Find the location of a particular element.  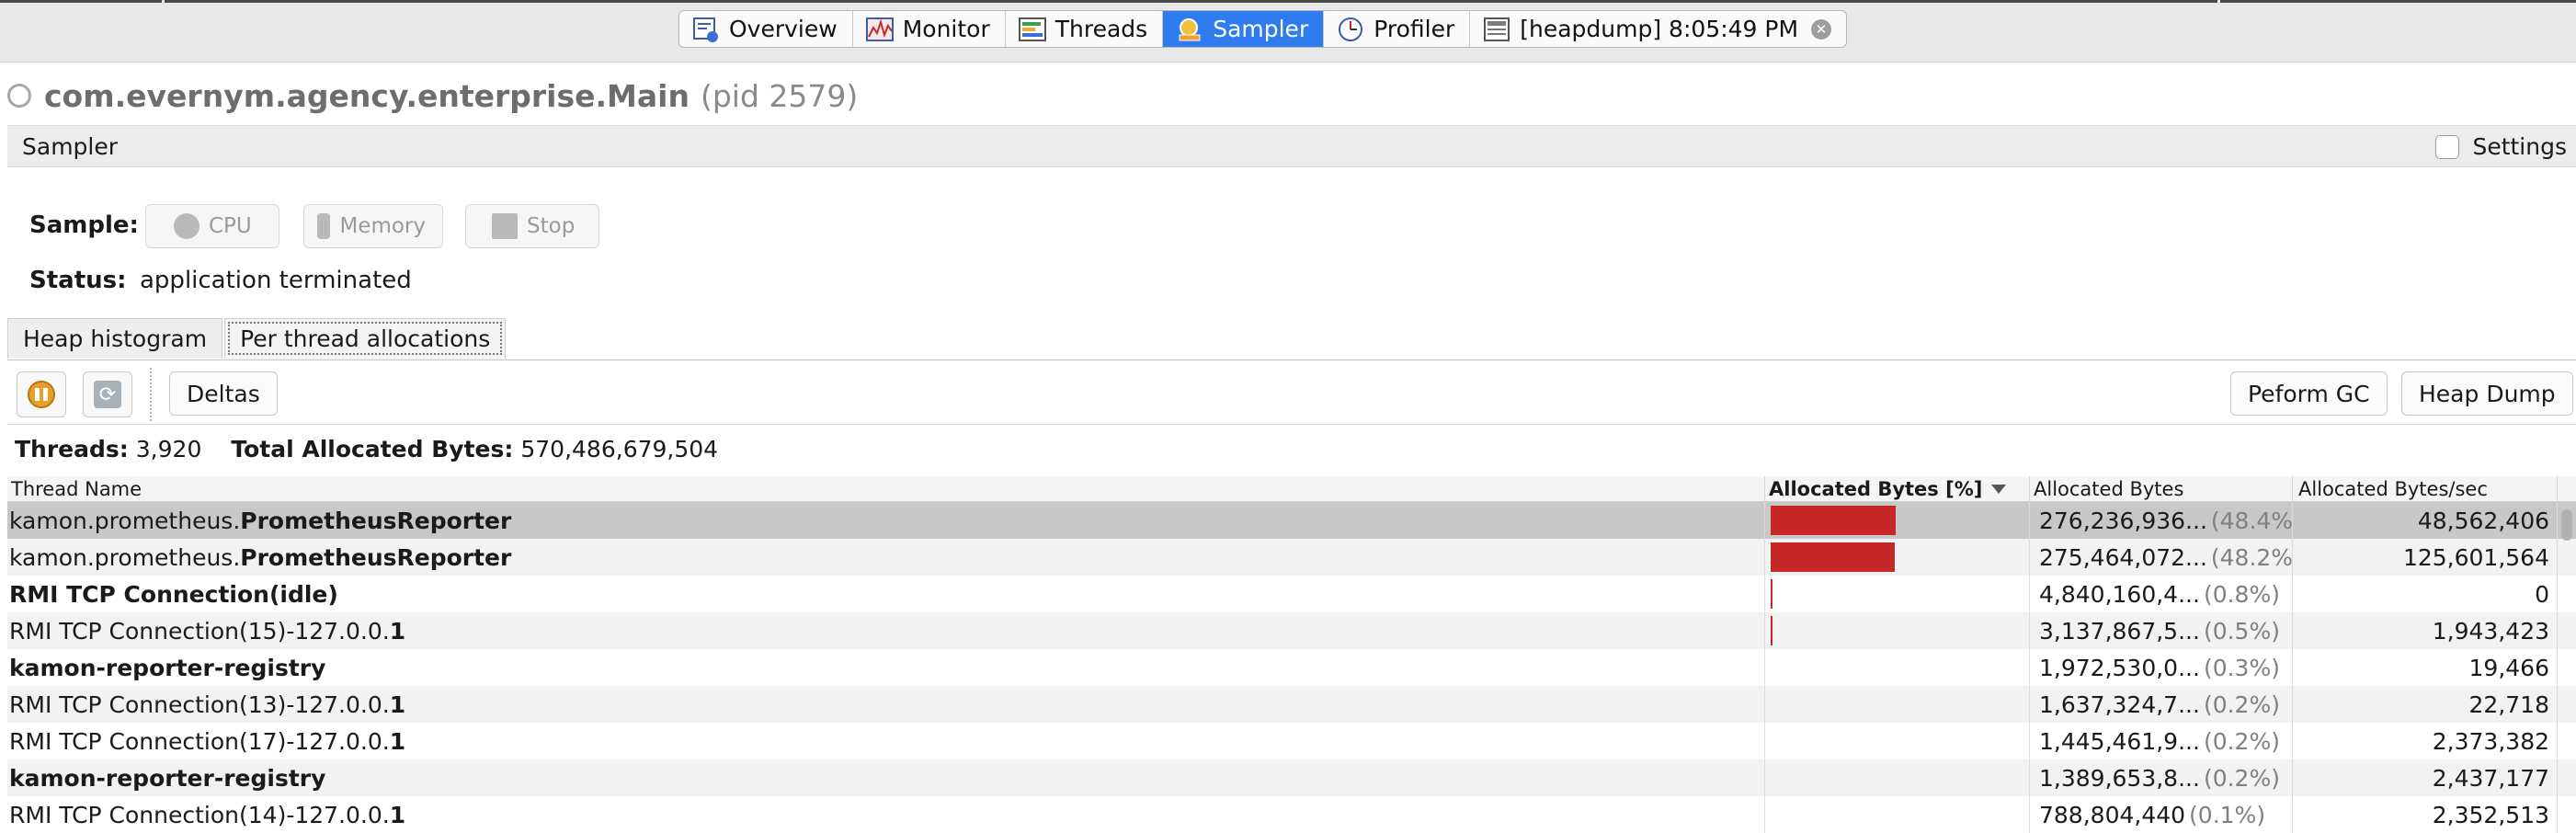

tab-profiler: Profiler is located at coordinates (1397, 29).